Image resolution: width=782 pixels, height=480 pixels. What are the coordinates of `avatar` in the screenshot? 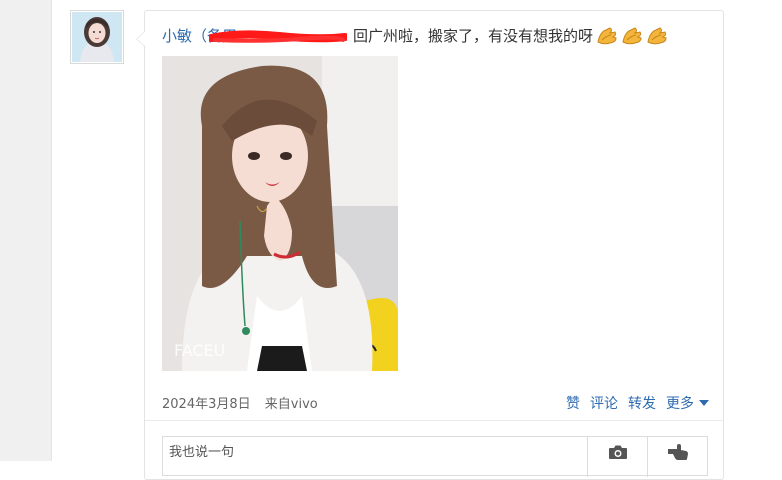 It's located at (97, 37).